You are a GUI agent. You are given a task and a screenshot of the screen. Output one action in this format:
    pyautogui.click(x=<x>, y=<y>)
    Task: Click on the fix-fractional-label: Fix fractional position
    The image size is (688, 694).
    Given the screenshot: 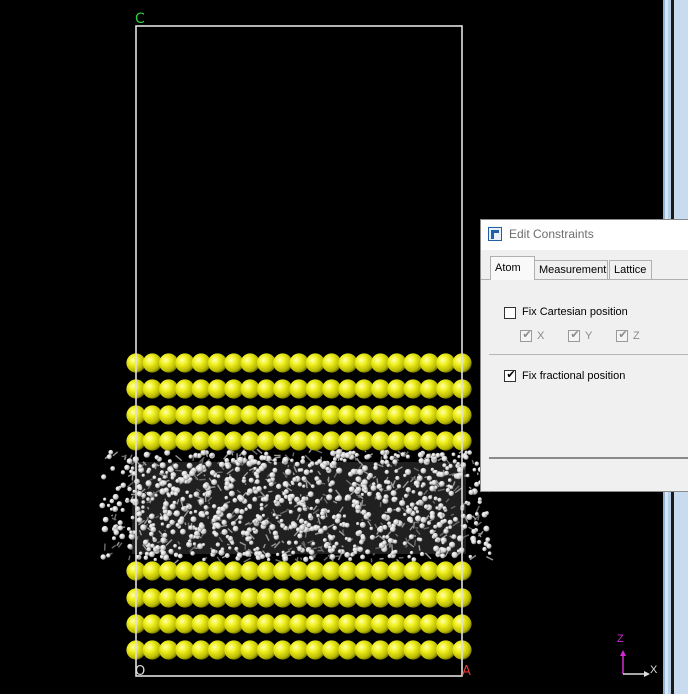 What is the action you would take?
    pyautogui.click(x=573, y=376)
    